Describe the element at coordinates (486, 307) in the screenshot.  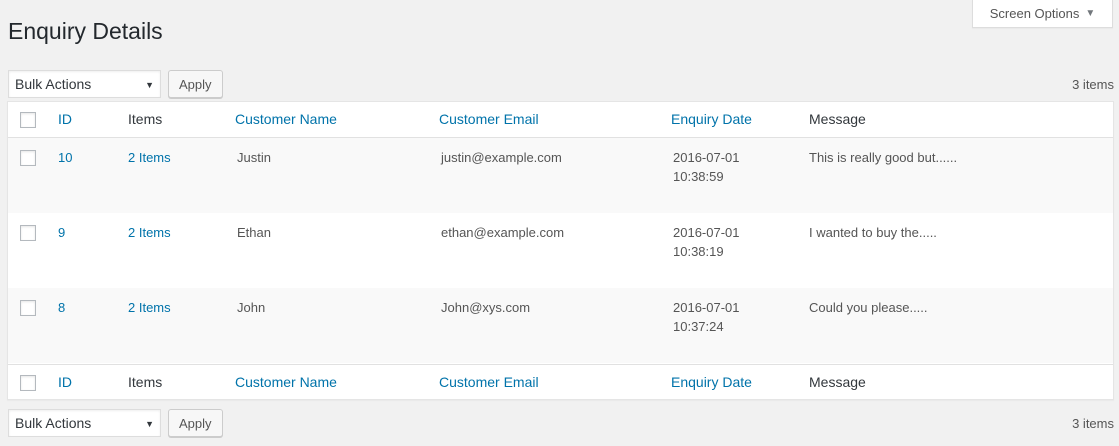
I see `row-customer-email: John@xys.com` at that location.